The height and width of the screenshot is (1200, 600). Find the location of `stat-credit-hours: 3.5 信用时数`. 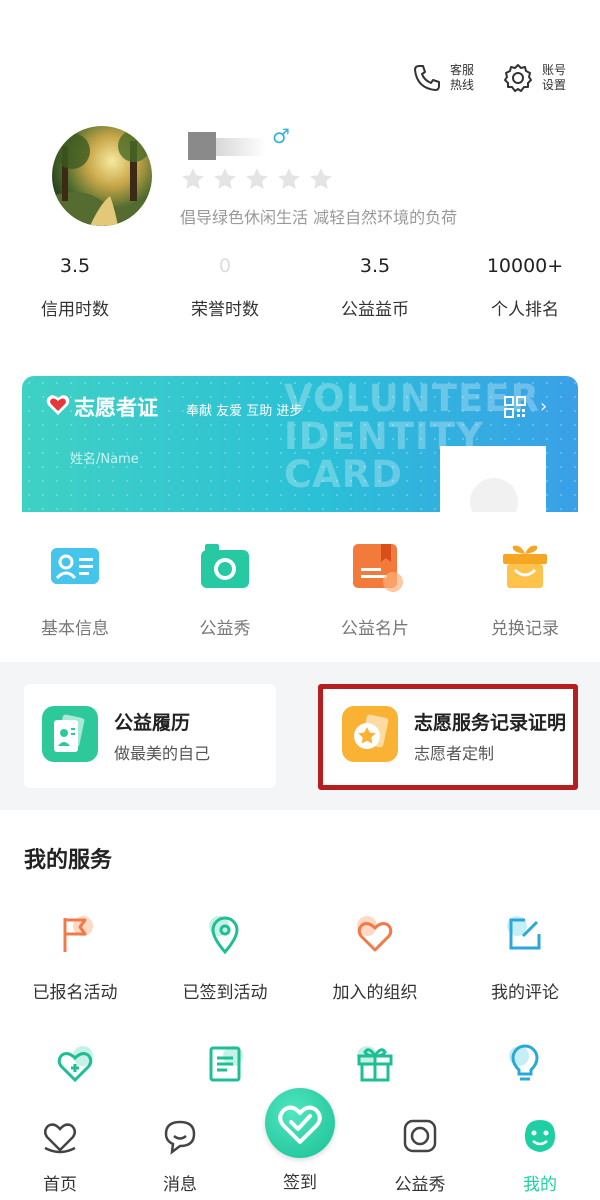

stat-credit-hours: 3.5 信用时数 is located at coordinates (75, 287).